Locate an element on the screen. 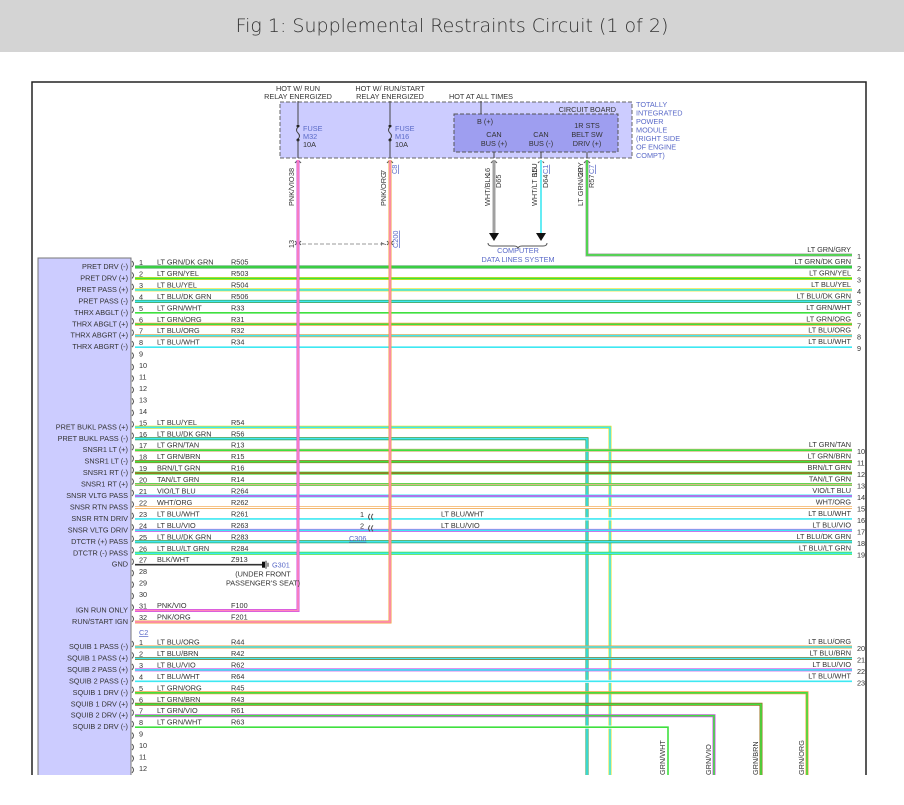 The image size is (904, 805). c306-wire-color: LT BLU/WHT is located at coordinates (462, 513).